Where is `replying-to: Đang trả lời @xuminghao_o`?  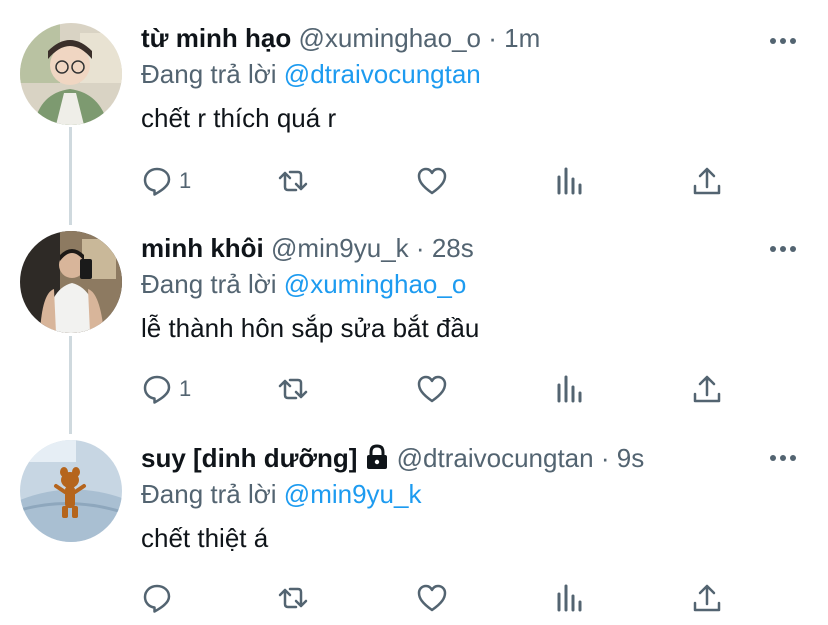
replying-to: Đang trả lời @xuminghao_o is located at coordinates (474, 284).